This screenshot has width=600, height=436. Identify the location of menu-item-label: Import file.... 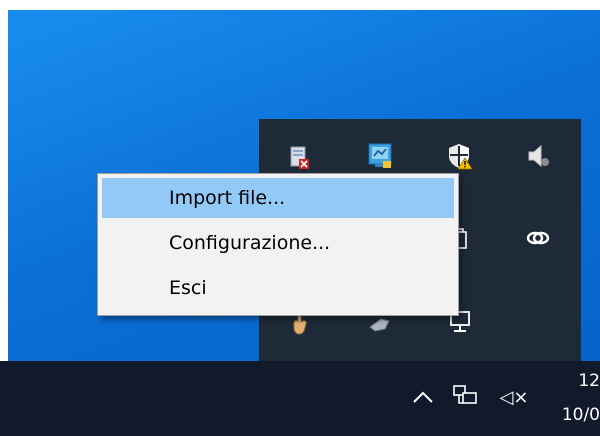
(227, 198).